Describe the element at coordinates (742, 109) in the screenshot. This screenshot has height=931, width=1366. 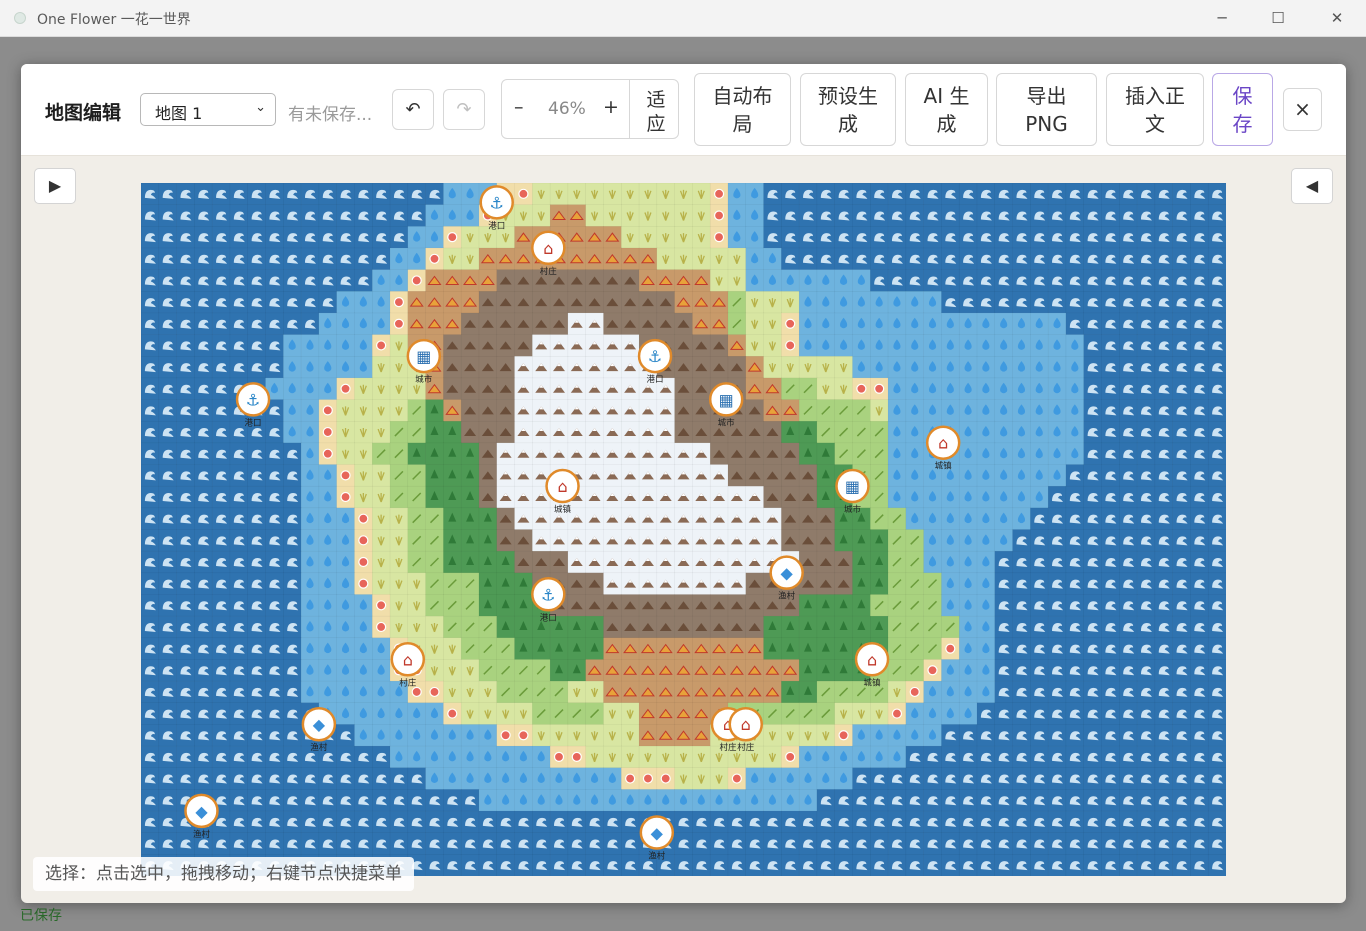
I see `auto-layout-button: 自动布局` at that location.